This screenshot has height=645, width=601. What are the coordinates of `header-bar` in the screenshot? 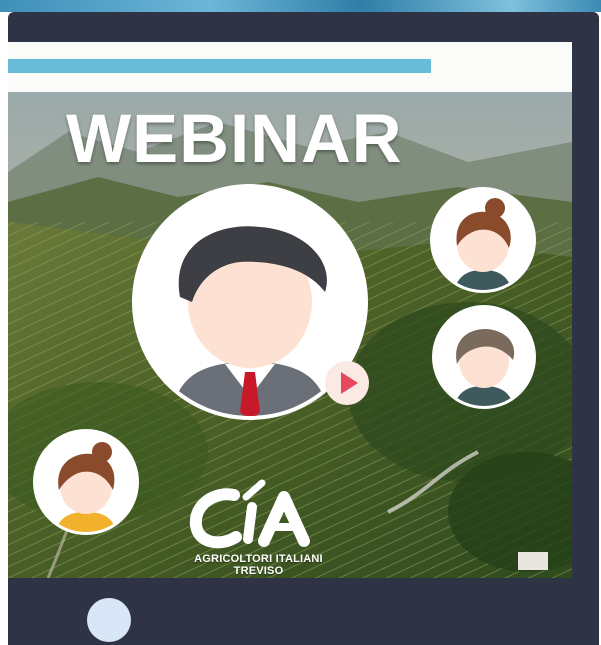 It's located at (290, 67).